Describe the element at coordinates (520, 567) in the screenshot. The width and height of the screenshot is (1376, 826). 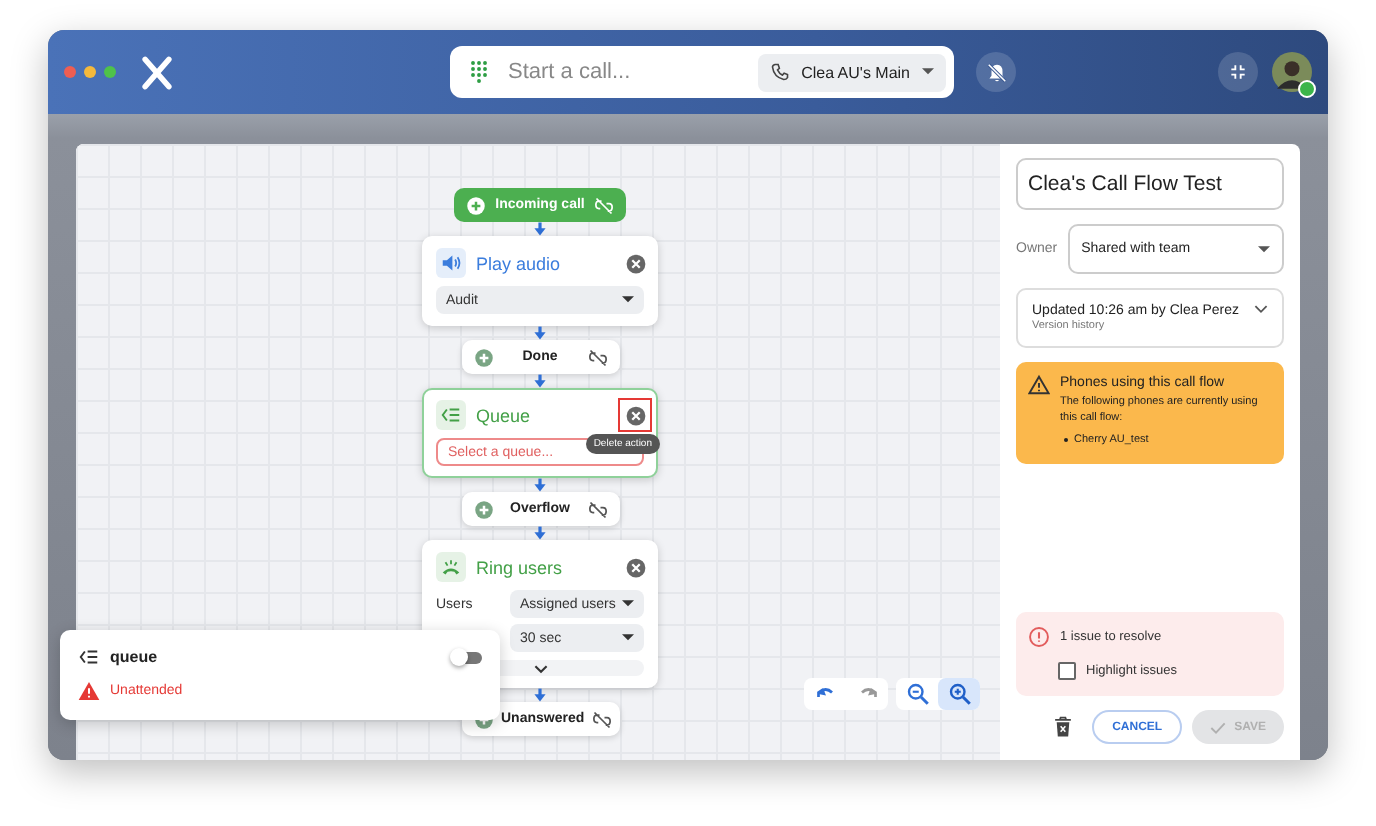
I see `action-title: Ring users` at that location.